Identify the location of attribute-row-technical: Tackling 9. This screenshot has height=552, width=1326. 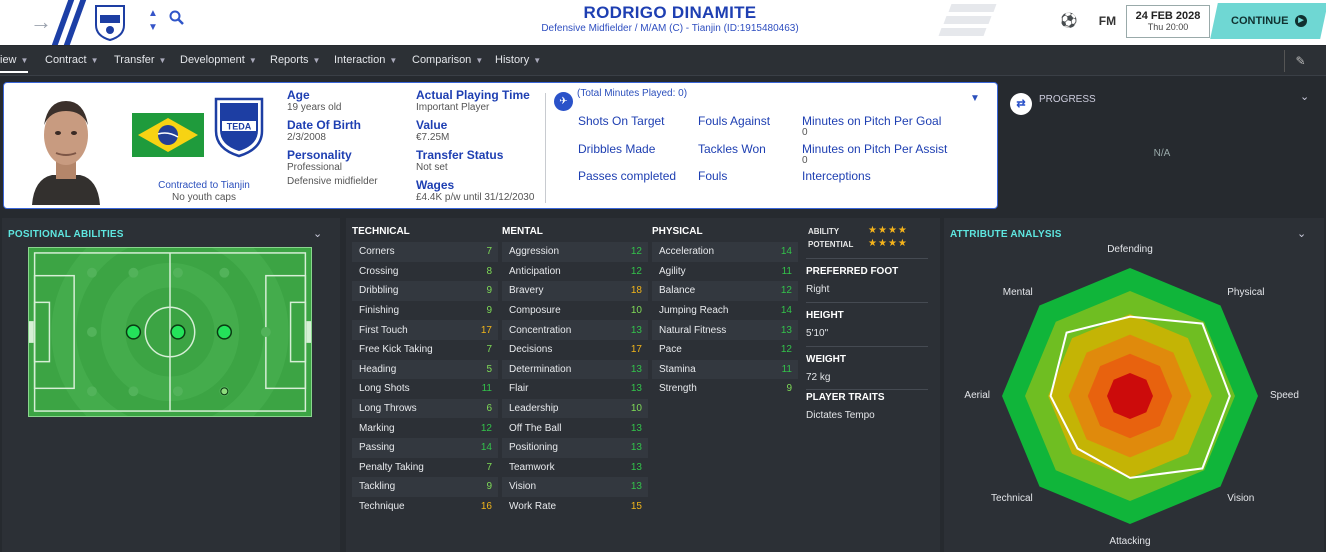
(425, 487).